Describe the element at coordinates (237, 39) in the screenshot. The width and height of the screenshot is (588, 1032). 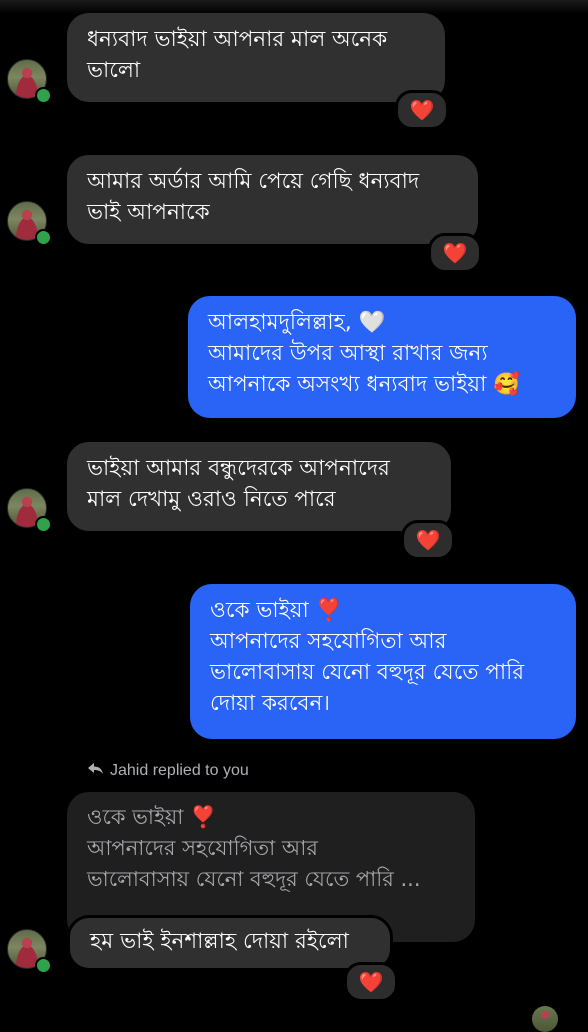
I see `message-line: ধন্যবাদ ভাইয়া আপনার মাল অনেক` at that location.